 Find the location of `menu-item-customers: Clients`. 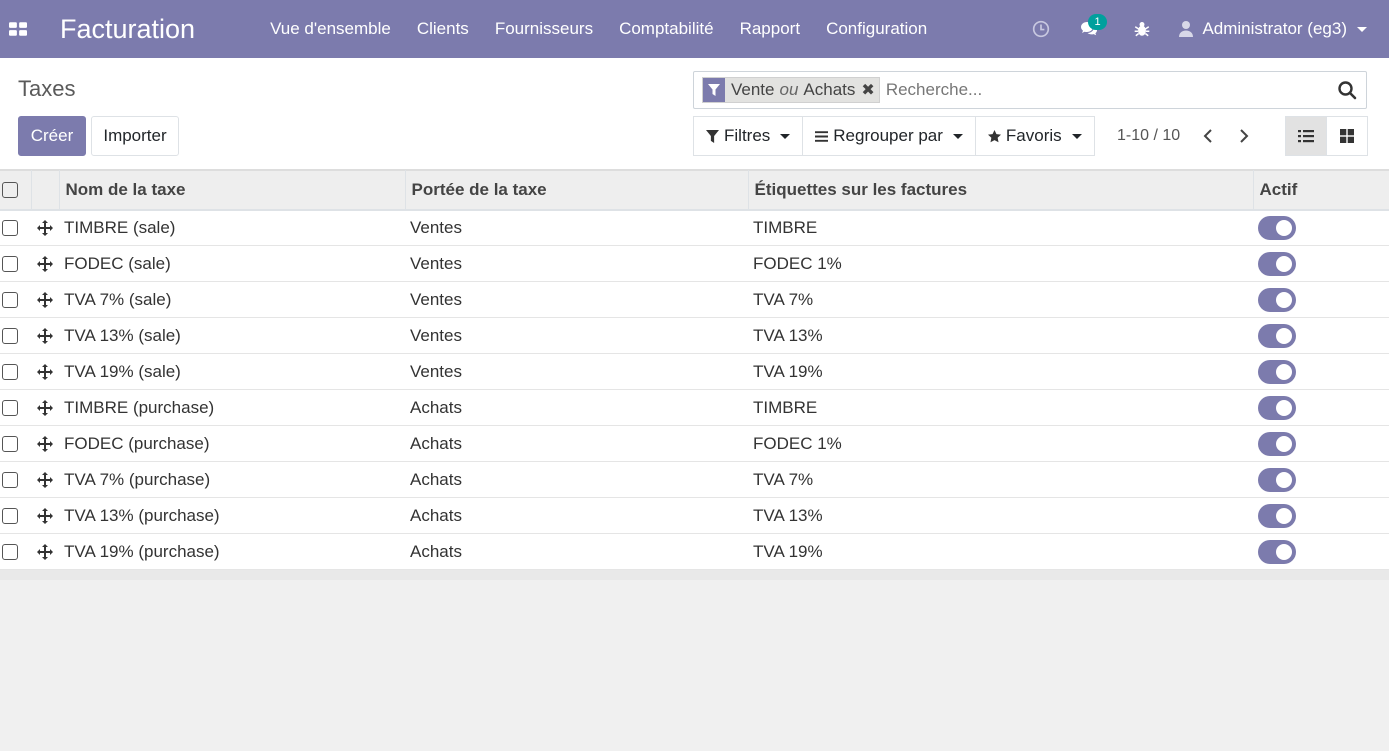

menu-item-customers: Clients is located at coordinates (443, 29).